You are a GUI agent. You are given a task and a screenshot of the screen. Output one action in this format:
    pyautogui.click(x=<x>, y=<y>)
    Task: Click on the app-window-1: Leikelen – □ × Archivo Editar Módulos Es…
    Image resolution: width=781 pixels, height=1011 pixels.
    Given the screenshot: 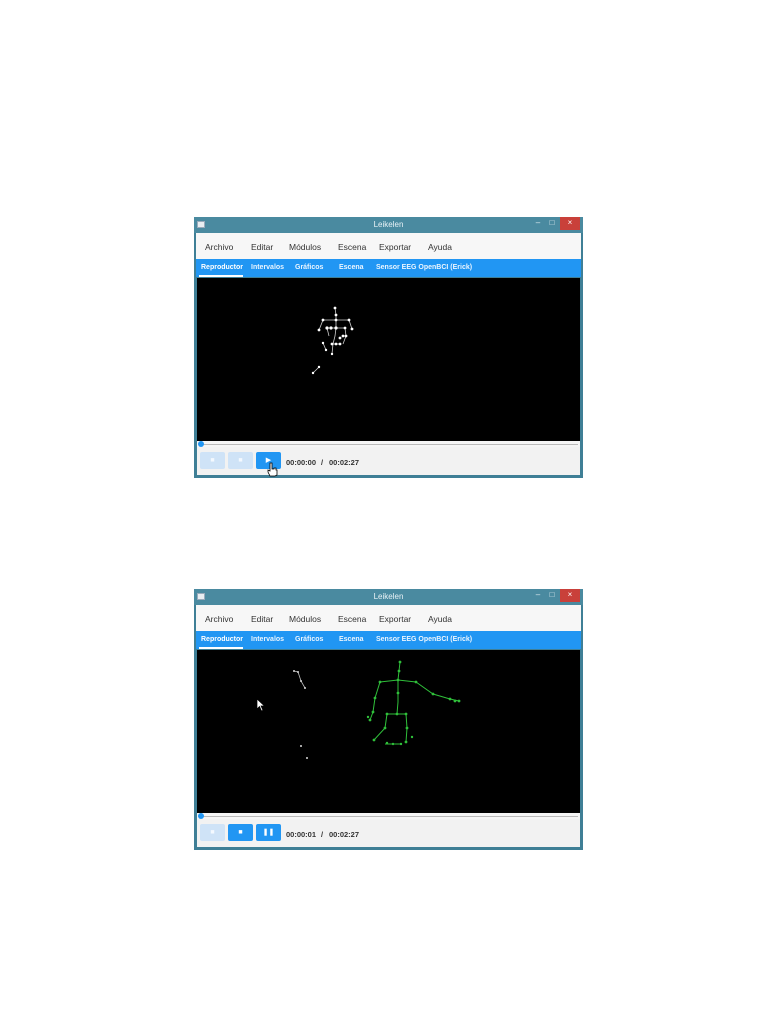 What is the action you would take?
    pyautogui.click(x=388, y=347)
    